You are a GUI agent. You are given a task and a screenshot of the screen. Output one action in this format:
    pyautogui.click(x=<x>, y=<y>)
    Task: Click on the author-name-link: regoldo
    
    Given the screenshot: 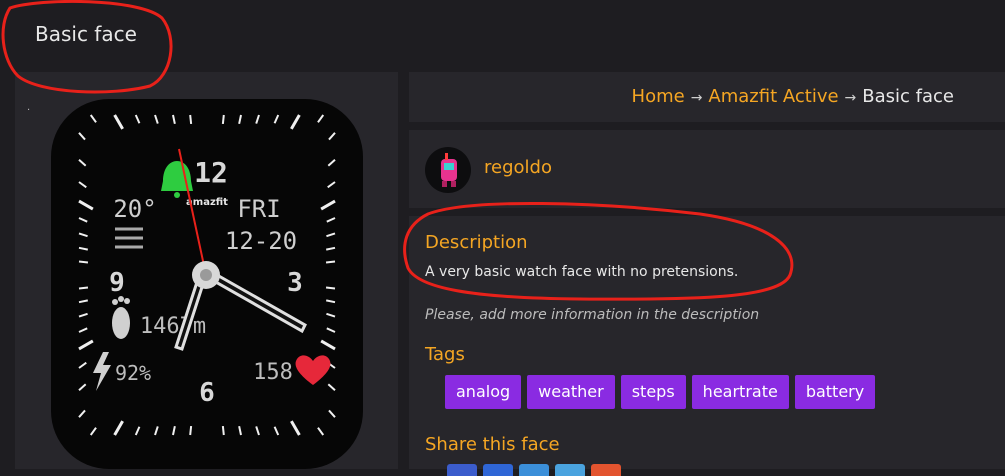 What is the action you would take?
    pyautogui.click(x=518, y=167)
    